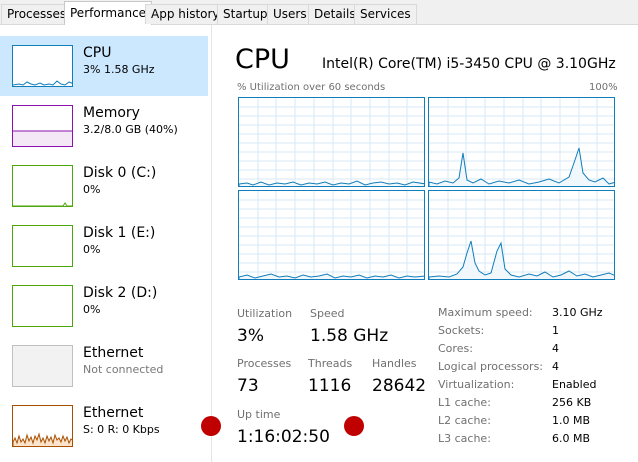 The width and height of the screenshot is (638, 462). What do you see at coordinates (42, 306) in the screenshot?
I see `disk-2-thumbnail-graph` at bounding box center [42, 306].